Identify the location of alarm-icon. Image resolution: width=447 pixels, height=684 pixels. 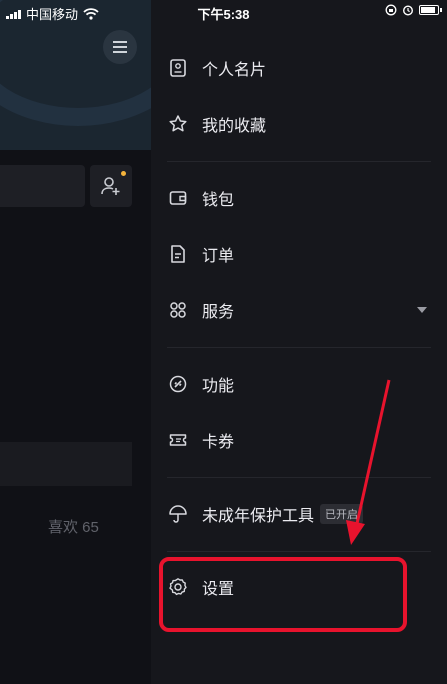
(408, 10).